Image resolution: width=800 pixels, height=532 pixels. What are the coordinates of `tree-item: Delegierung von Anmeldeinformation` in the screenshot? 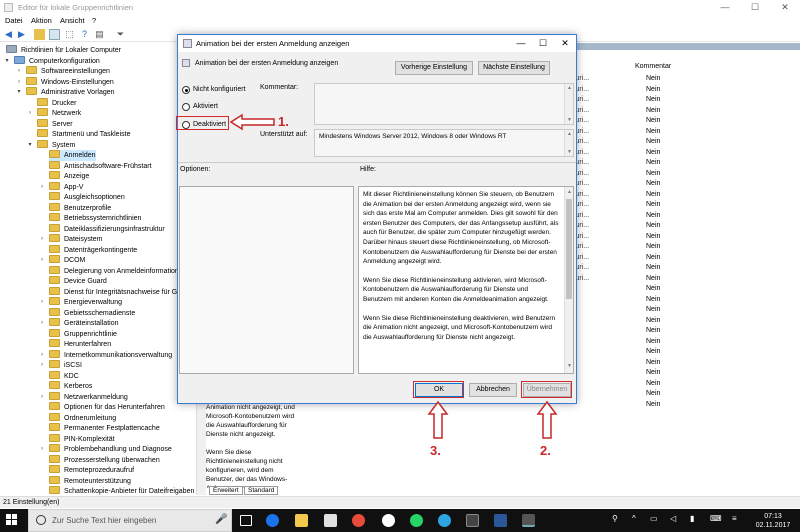 It's located at (114, 271).